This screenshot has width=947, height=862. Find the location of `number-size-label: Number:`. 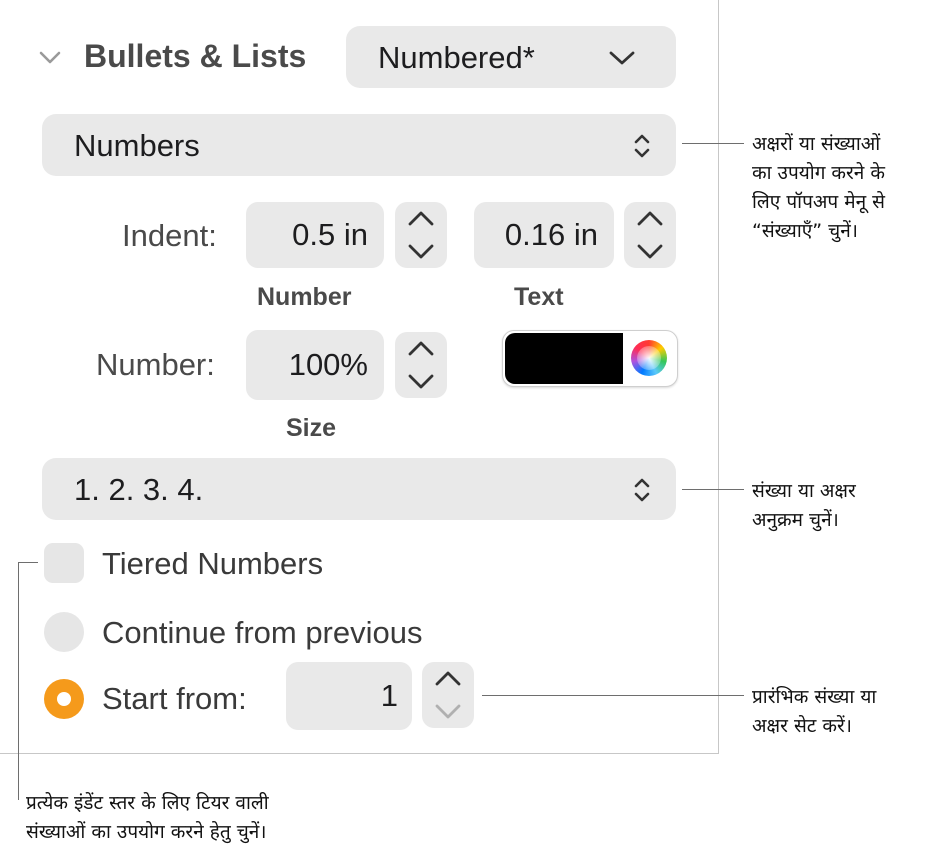

number-size-label: Number: is located at coordinates (155, 364).